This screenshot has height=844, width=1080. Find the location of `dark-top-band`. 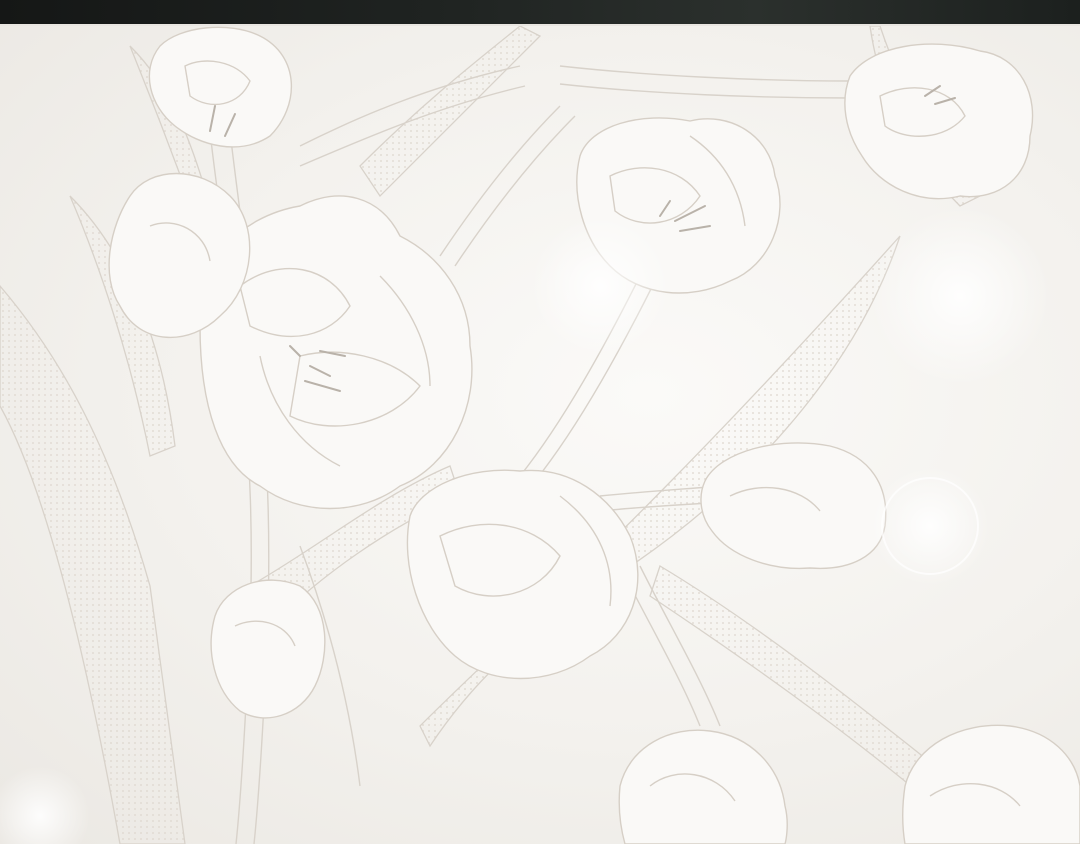

dark-top-band is located at coordinates (540, 13).